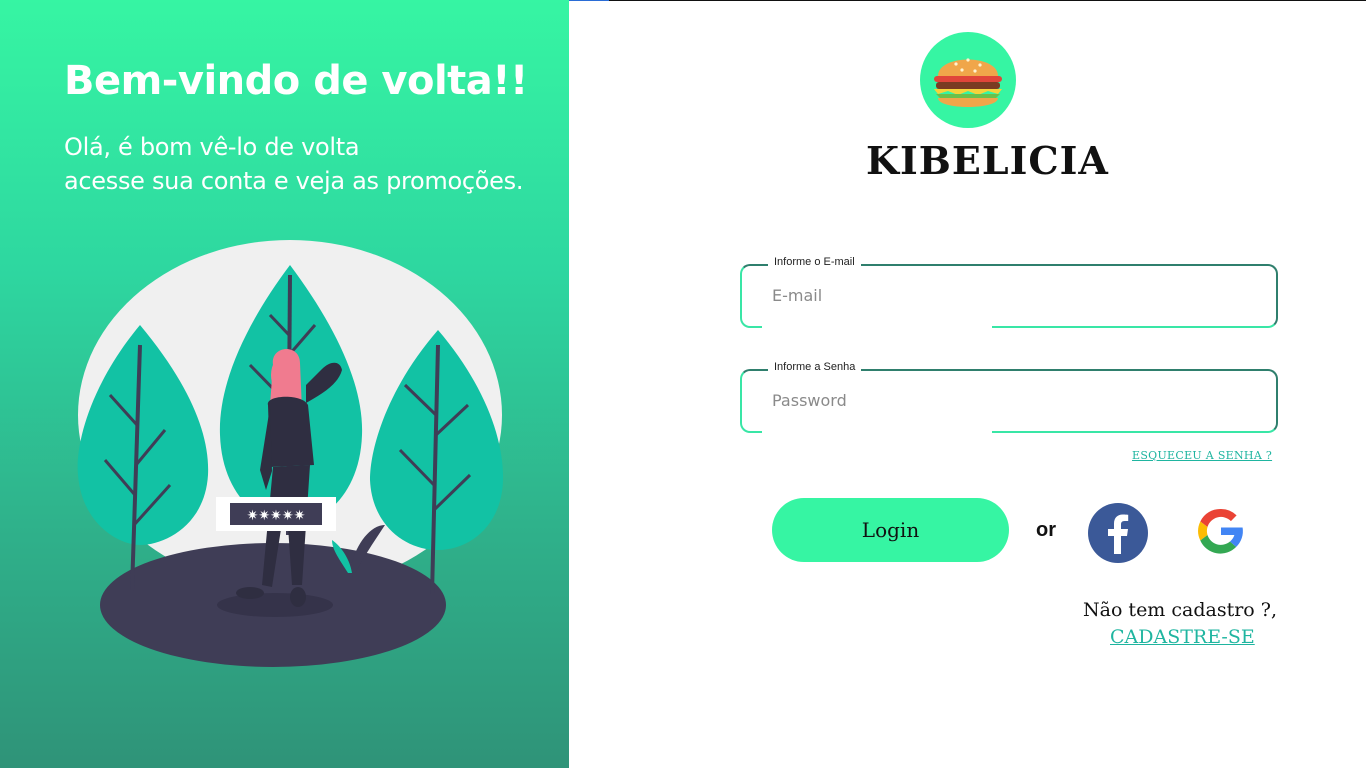  What do you see at coordinates (1012, 400) in the screenshot?
I see `password-input` at bounding box center [1012, 400].